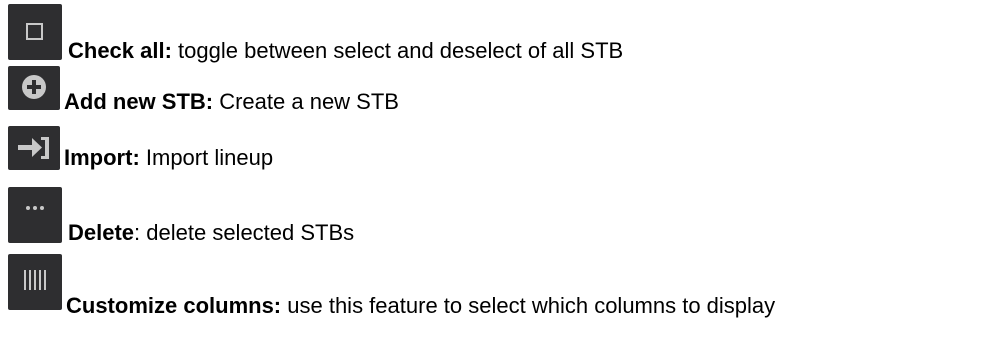 The width and height of the screenshot is (1008, 341). Describe the element at coordinates (34, 148) in the screenshot. I see `import-icon` at that location.